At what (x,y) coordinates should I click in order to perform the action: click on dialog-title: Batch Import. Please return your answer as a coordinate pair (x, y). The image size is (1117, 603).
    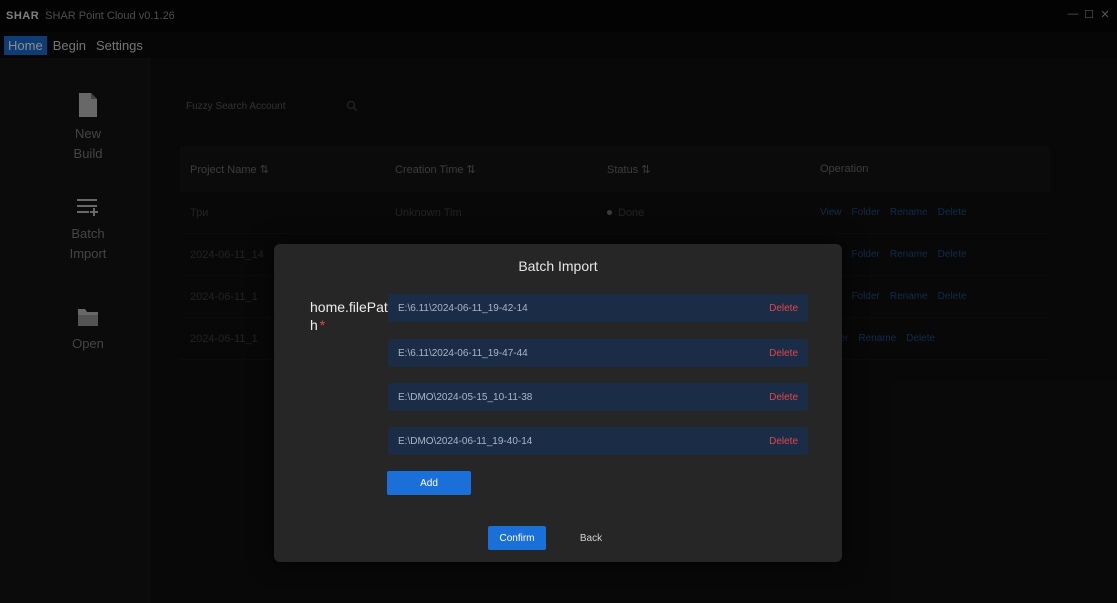
    Looking at the image, I should click on (558, 266).